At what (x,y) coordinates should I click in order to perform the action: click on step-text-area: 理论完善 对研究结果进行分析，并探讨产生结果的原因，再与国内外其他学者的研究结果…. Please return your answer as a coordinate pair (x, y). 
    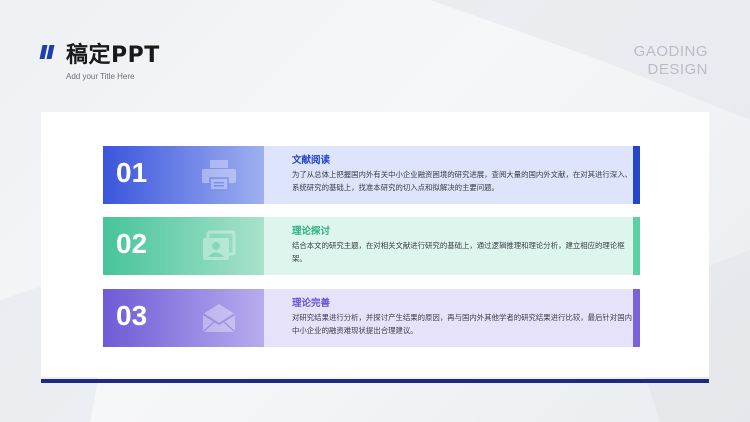
    Looking at the image, I should click on (452, 318).